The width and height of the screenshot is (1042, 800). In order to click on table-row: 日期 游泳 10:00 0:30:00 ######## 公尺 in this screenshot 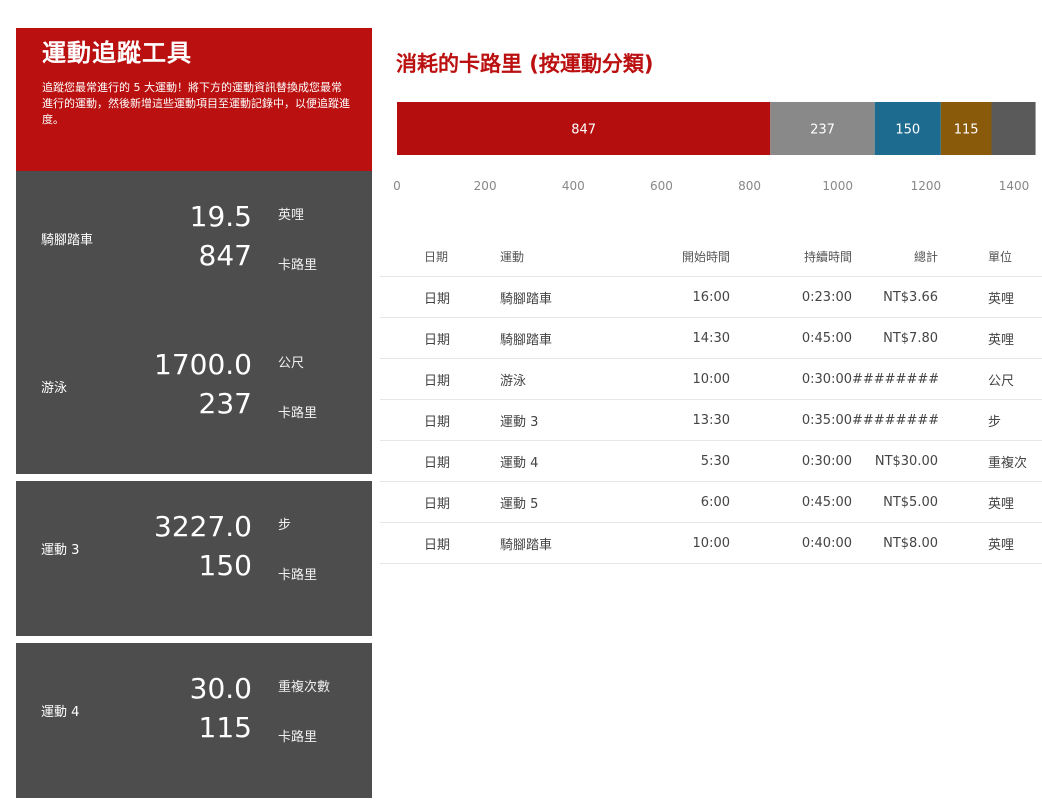, I will do `click(711, 379)`.